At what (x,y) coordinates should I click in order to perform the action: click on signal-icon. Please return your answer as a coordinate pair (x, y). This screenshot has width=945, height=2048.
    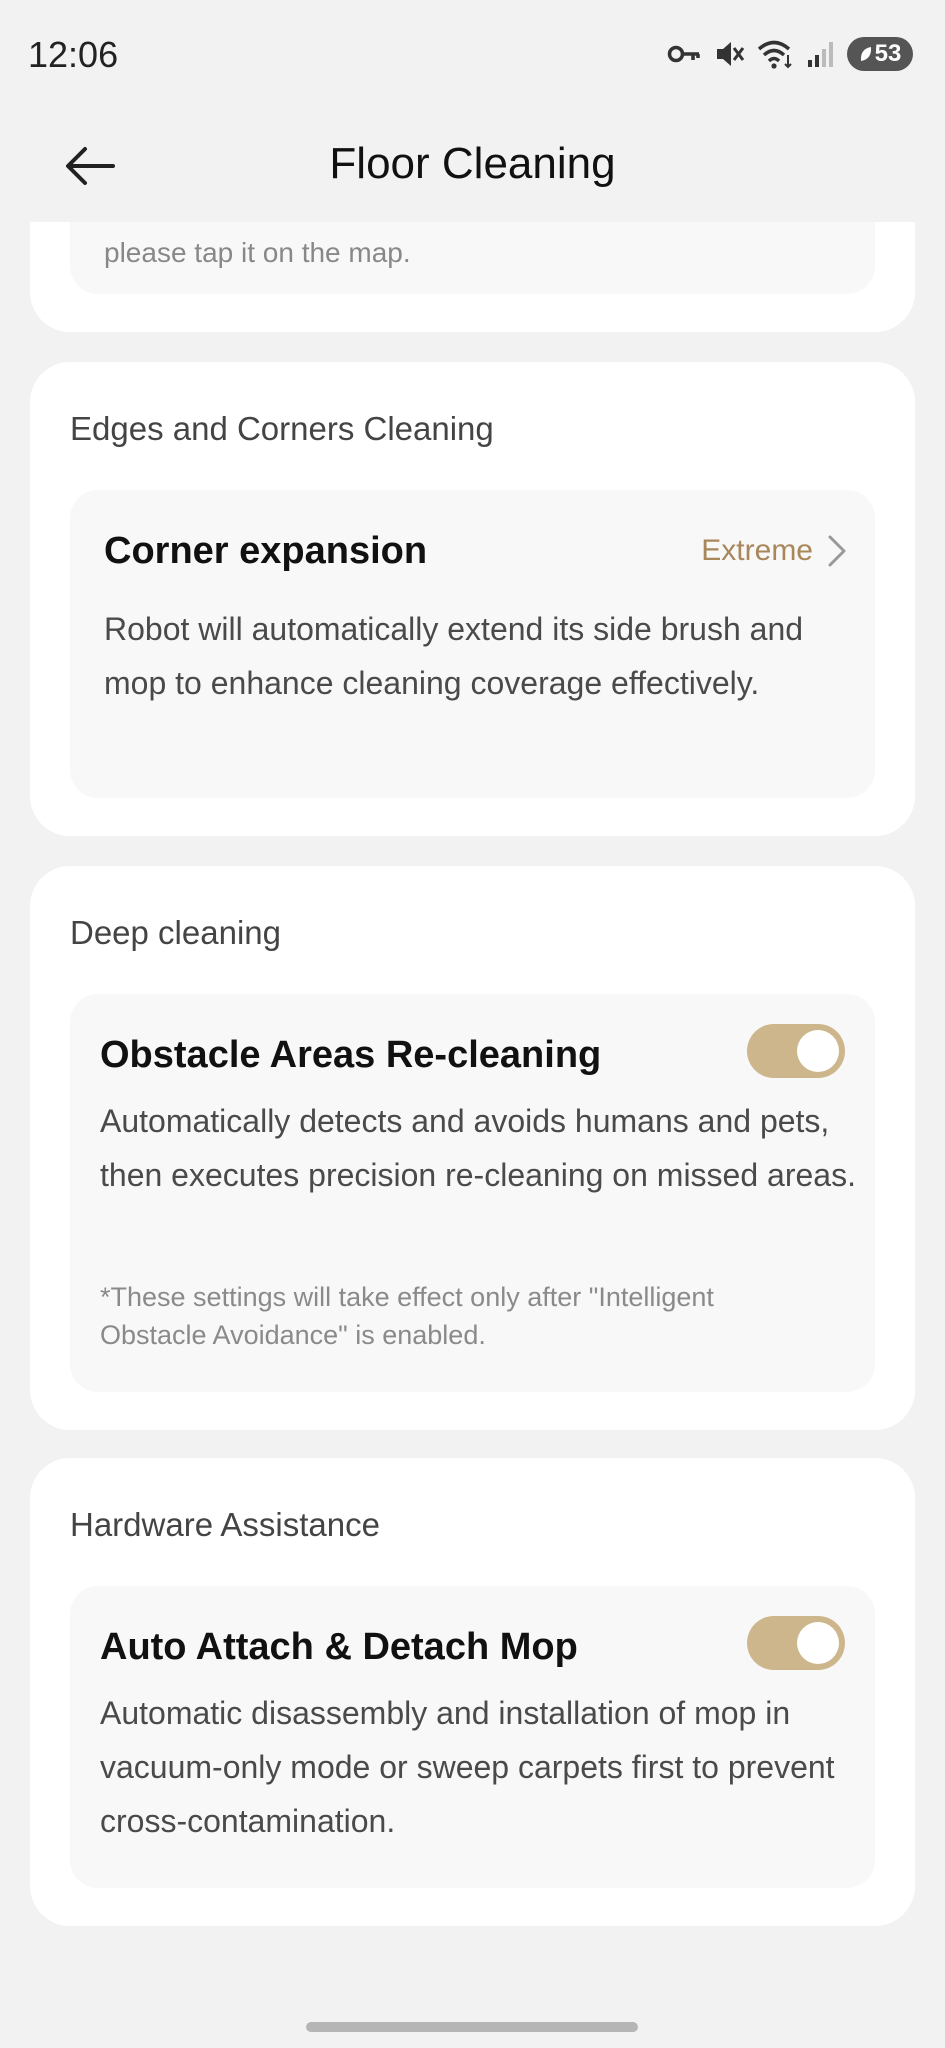
    Looking at the image, I should click on (820, 54).